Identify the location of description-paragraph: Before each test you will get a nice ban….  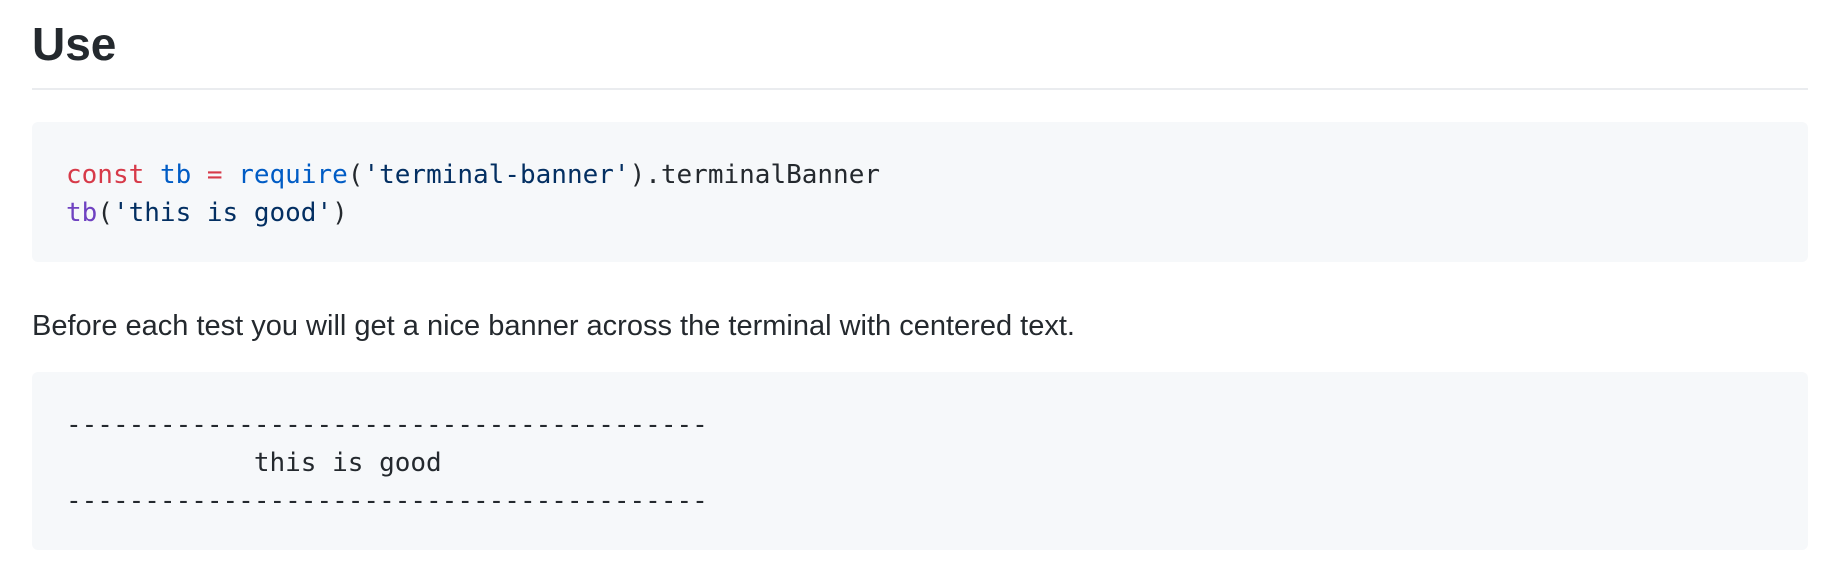
(553, 326).